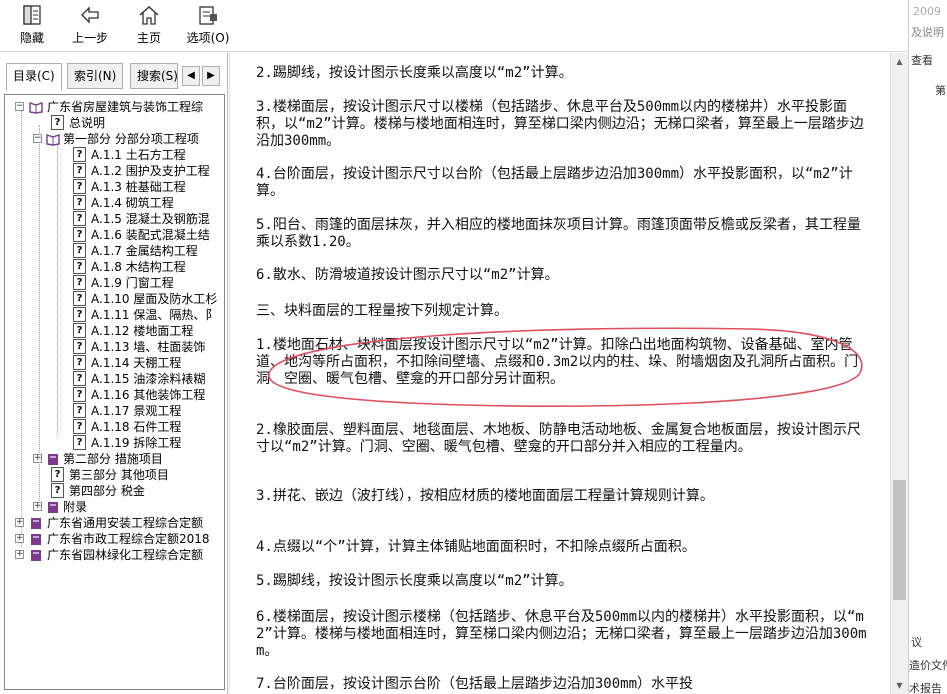 The image size is (947, 694). Describe the element at coordinates (90, 15) in the screenshot. I see `back-arrow-icon` at that location.